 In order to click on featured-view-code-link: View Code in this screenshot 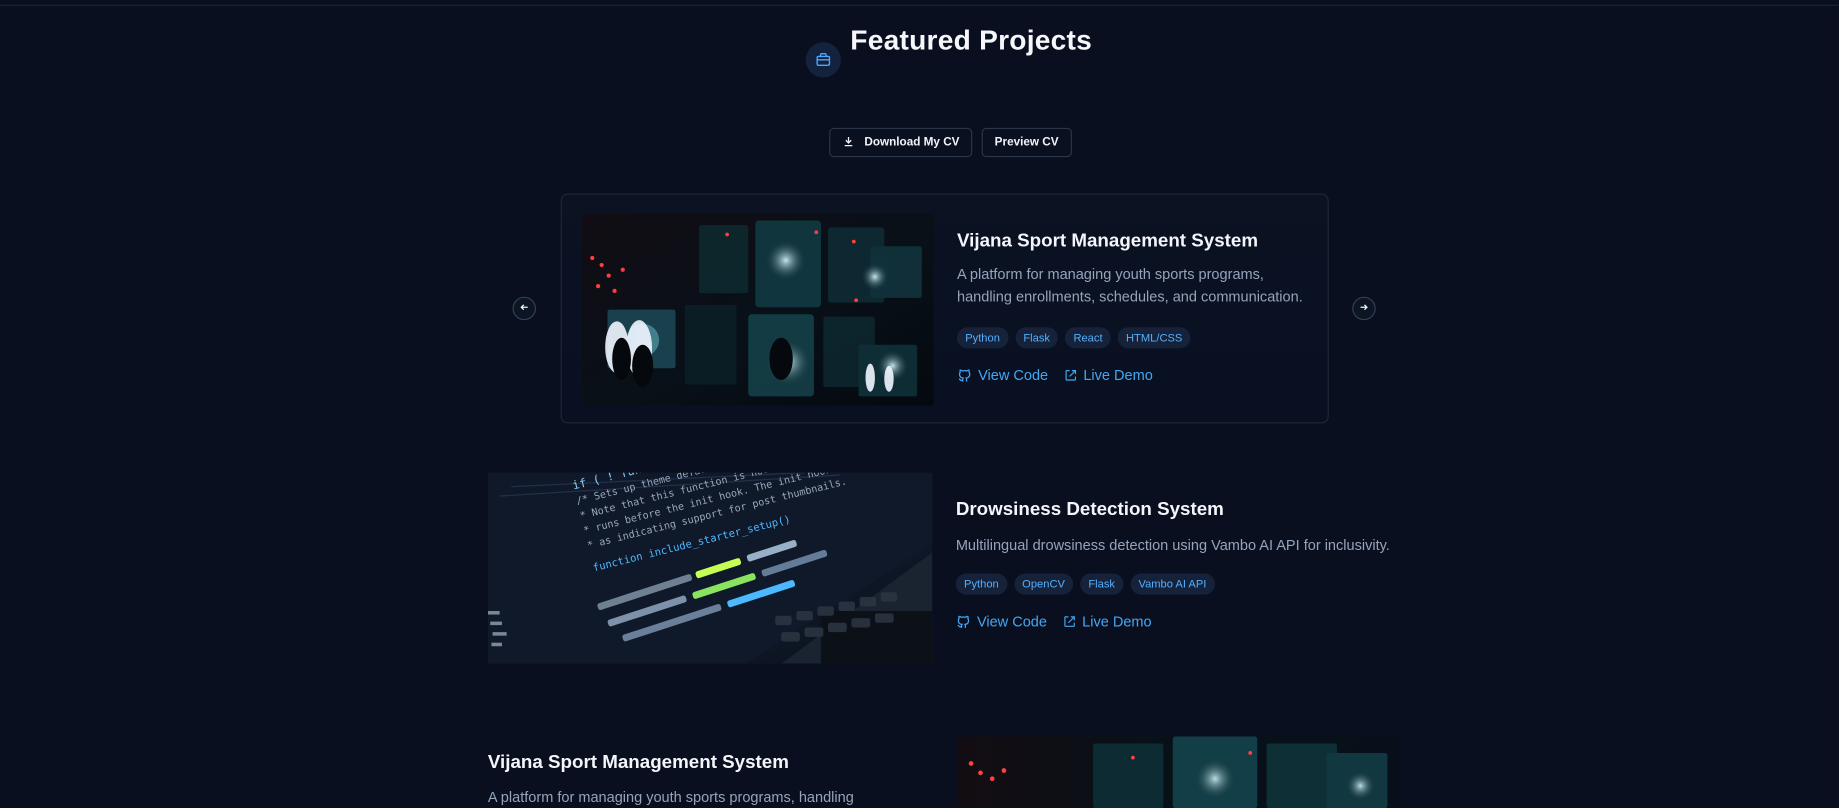, I will do `click(1003, 375)`.